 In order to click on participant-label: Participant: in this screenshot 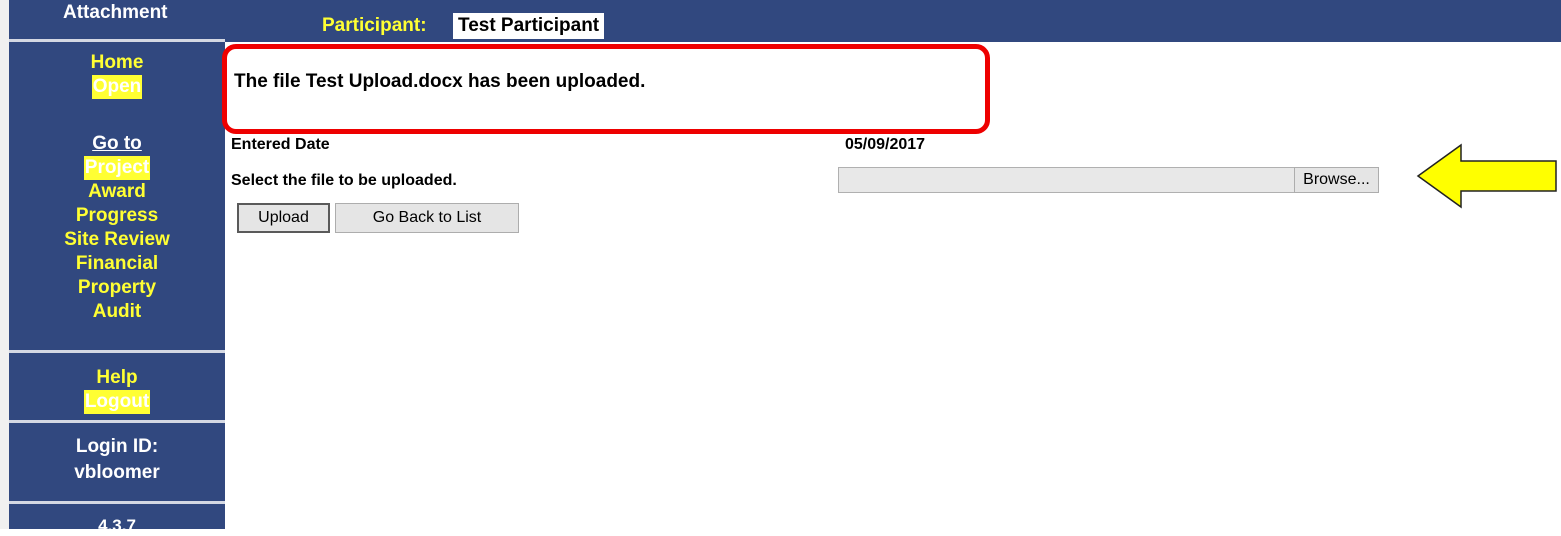, I will do `click(374, 25)`.